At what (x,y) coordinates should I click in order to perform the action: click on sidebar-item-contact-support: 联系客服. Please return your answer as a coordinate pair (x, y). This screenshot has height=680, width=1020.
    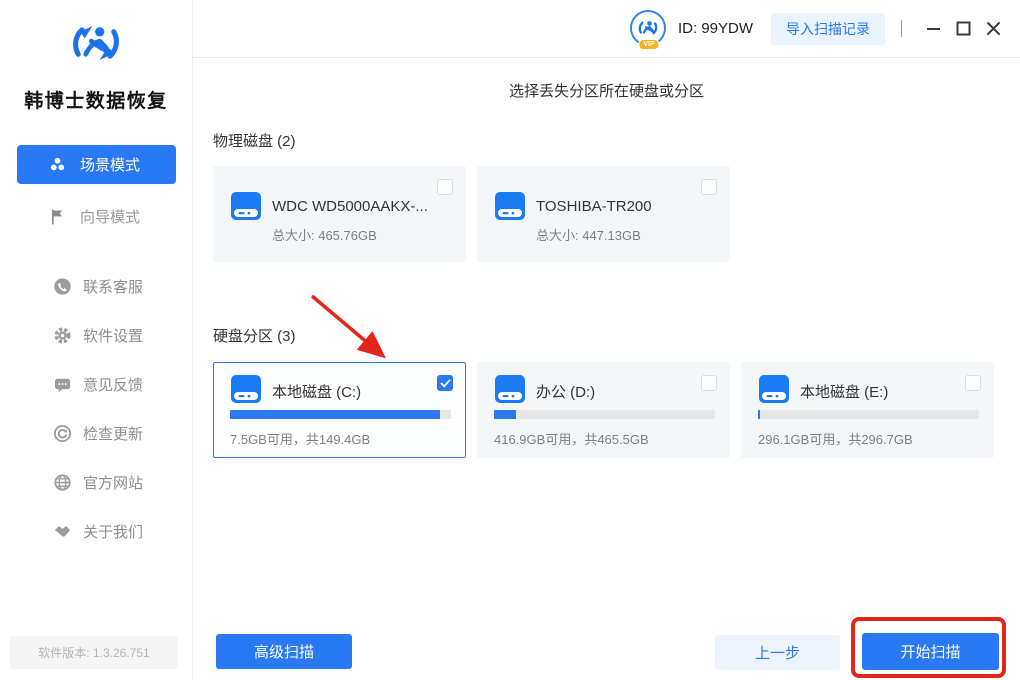
    Looking at the image, I should click on (96, 286).